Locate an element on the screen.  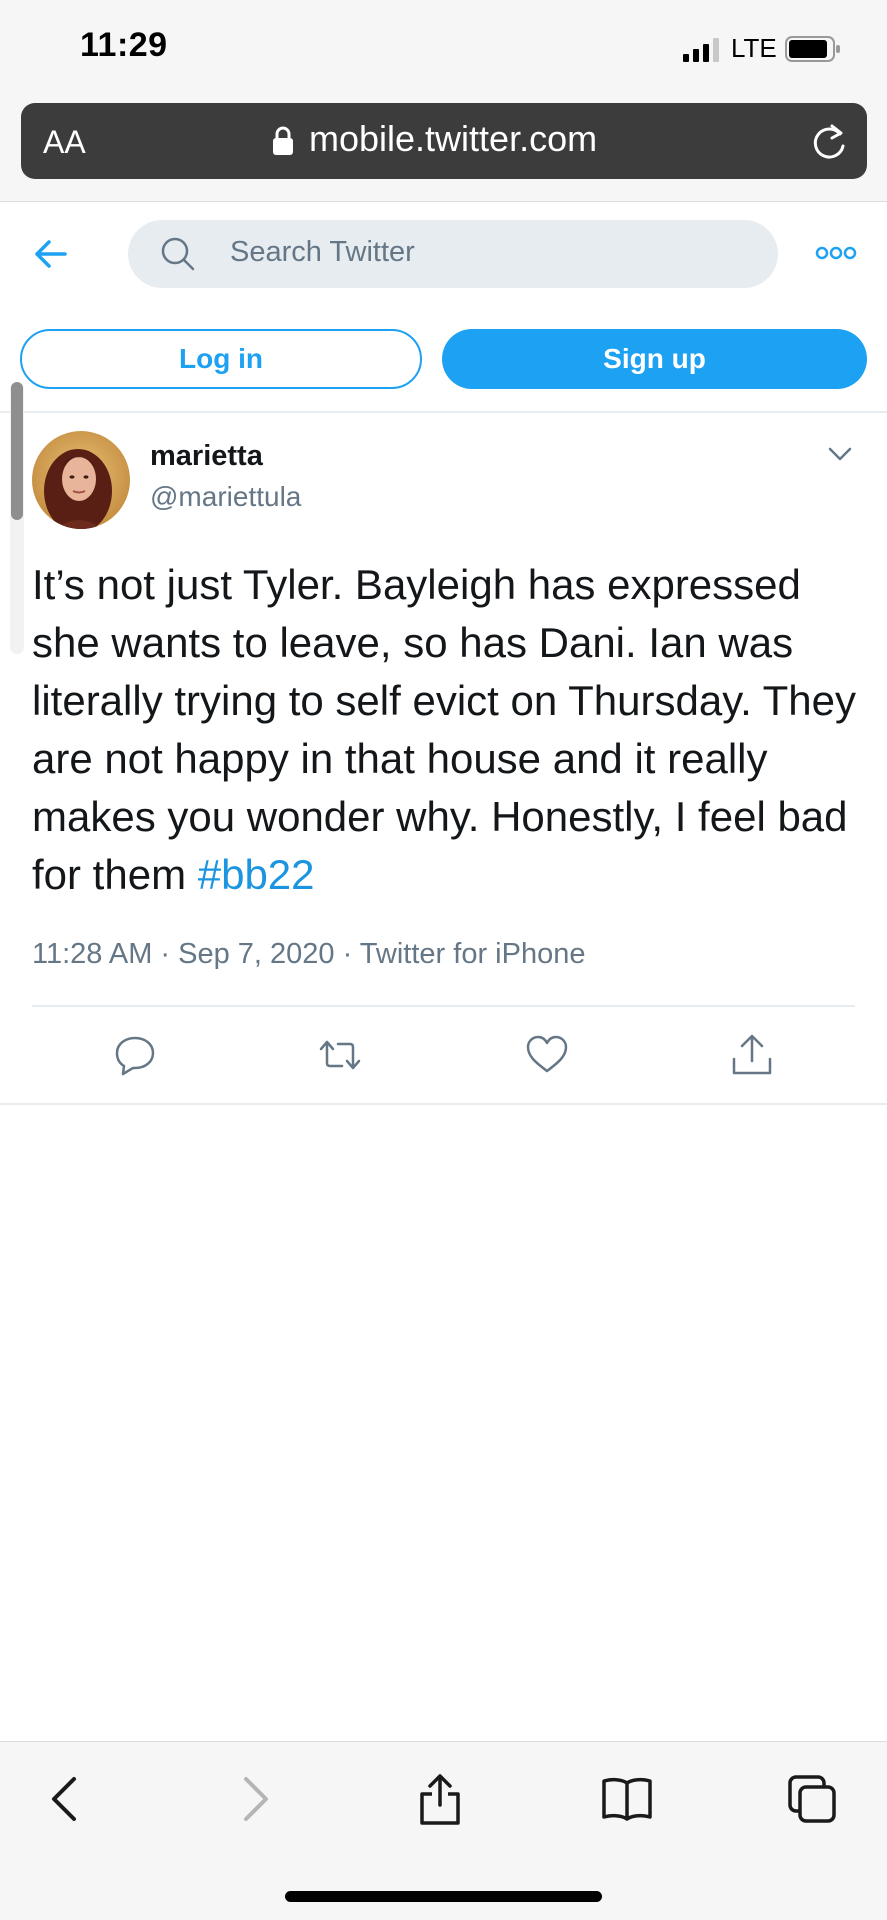
back-arrow-icon is located at coordinates (51, 254).